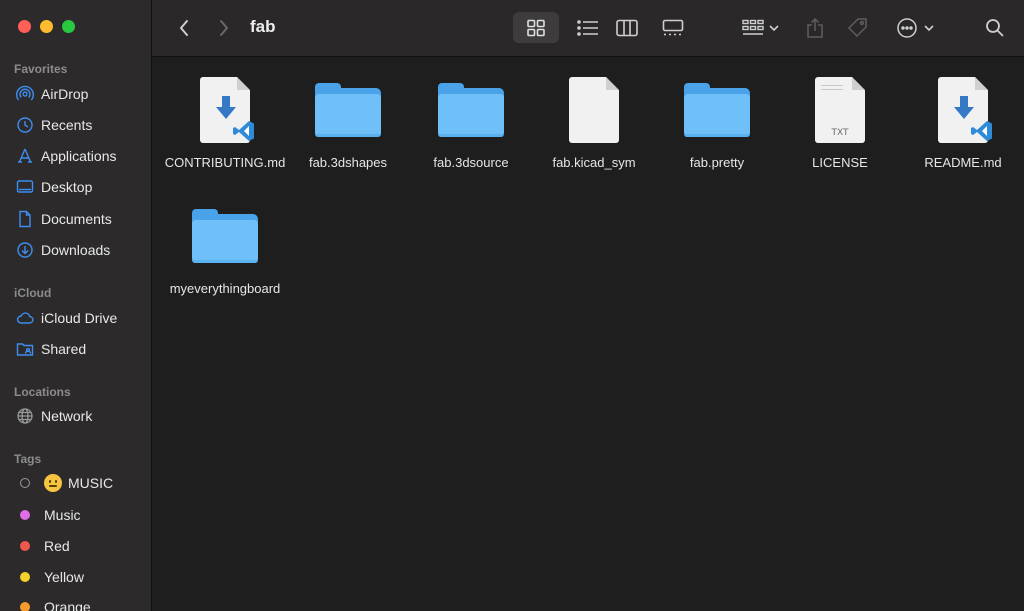 The height and width of the screenshot is (611, 1024). What do you see at coordinates (79, 416) in the screenshot?
I see `sidebar-item-network: Network` at bounding box center [79, 416].